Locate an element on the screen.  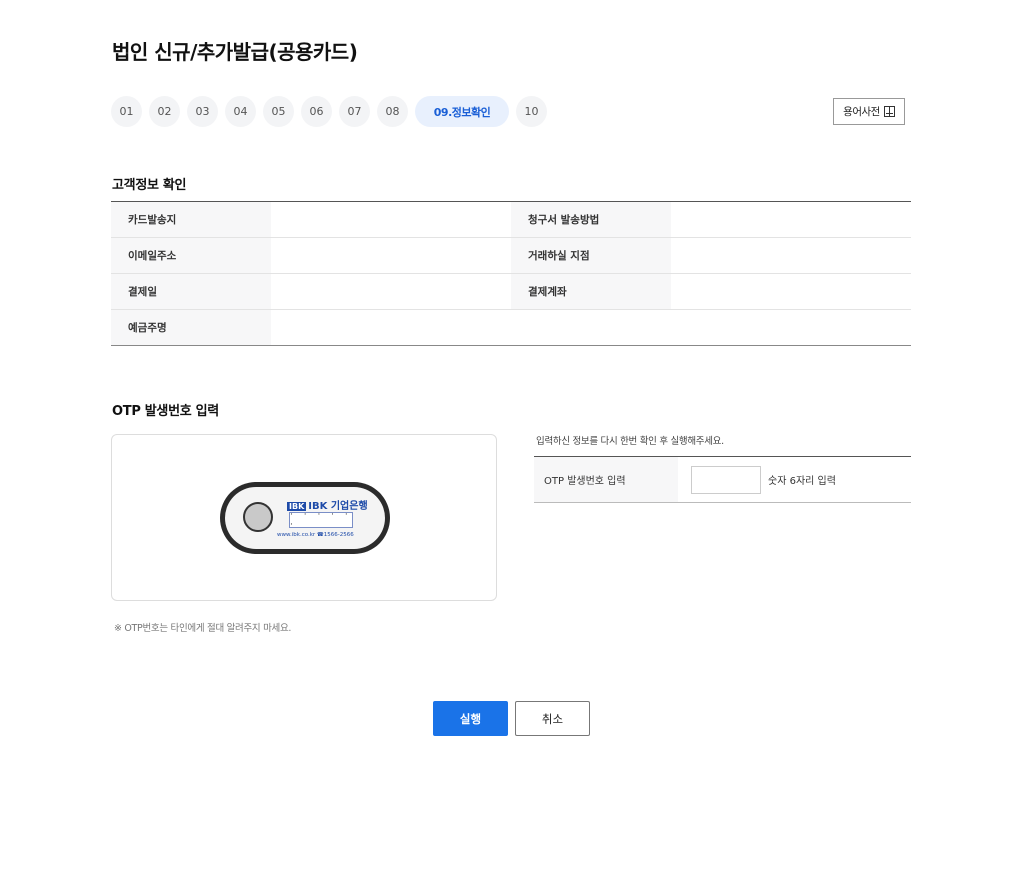
otp-device-button is located at coordinates (258, 517).